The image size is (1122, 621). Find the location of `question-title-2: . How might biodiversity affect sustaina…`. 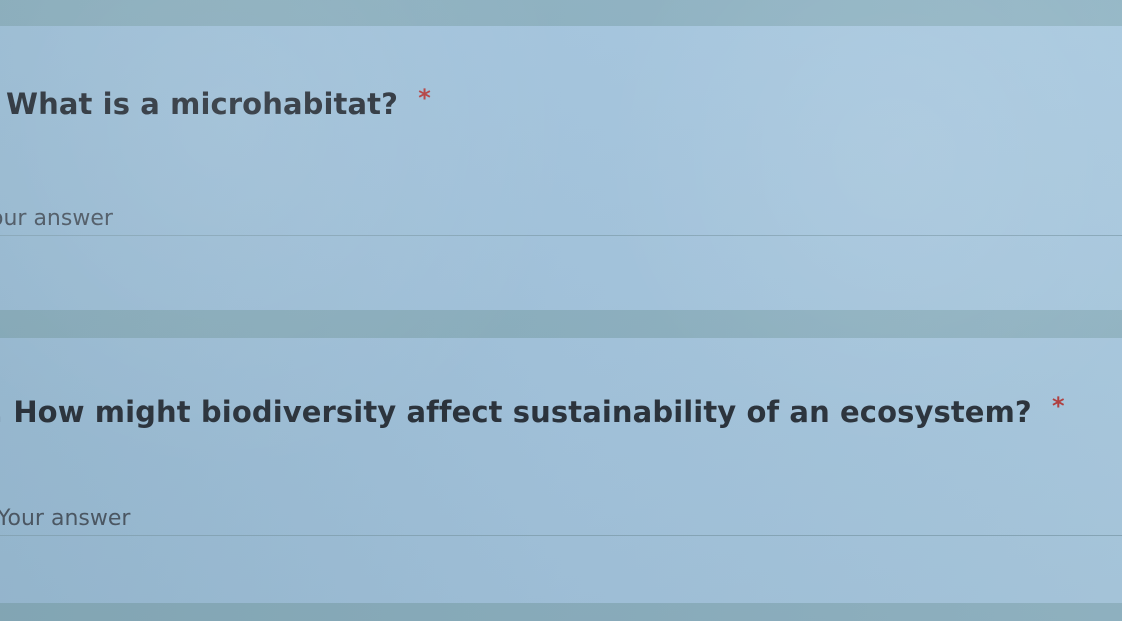

question-title-2: . How might biodiversity affect sustaina… is located at coordinates (532, 412).